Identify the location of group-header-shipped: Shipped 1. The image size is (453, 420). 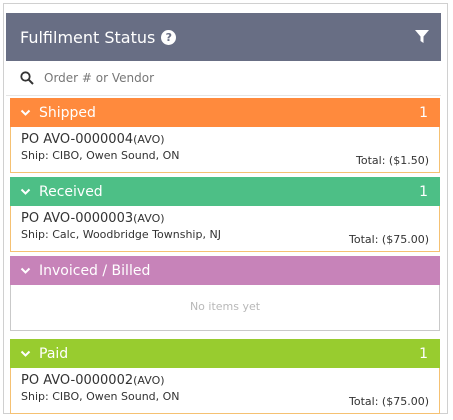
(225, 112).